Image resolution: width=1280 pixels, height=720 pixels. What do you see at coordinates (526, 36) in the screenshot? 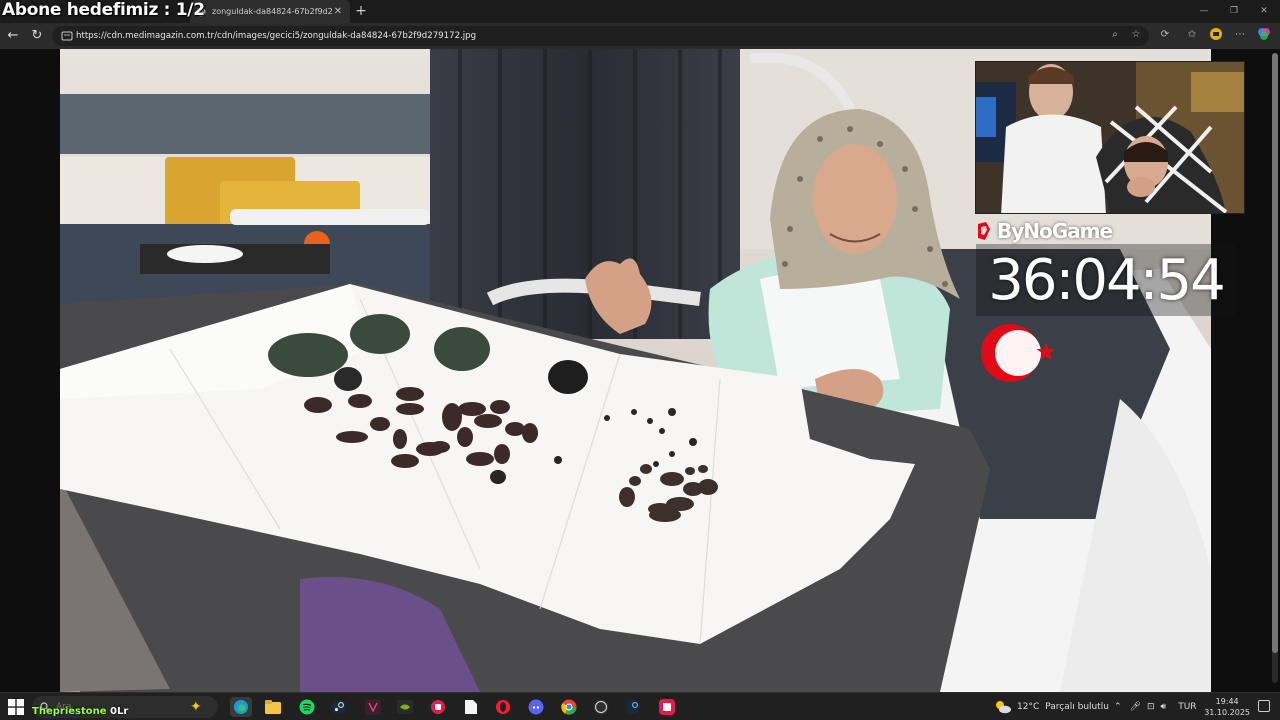
I see `url-input` at bounding box center [526, 36].